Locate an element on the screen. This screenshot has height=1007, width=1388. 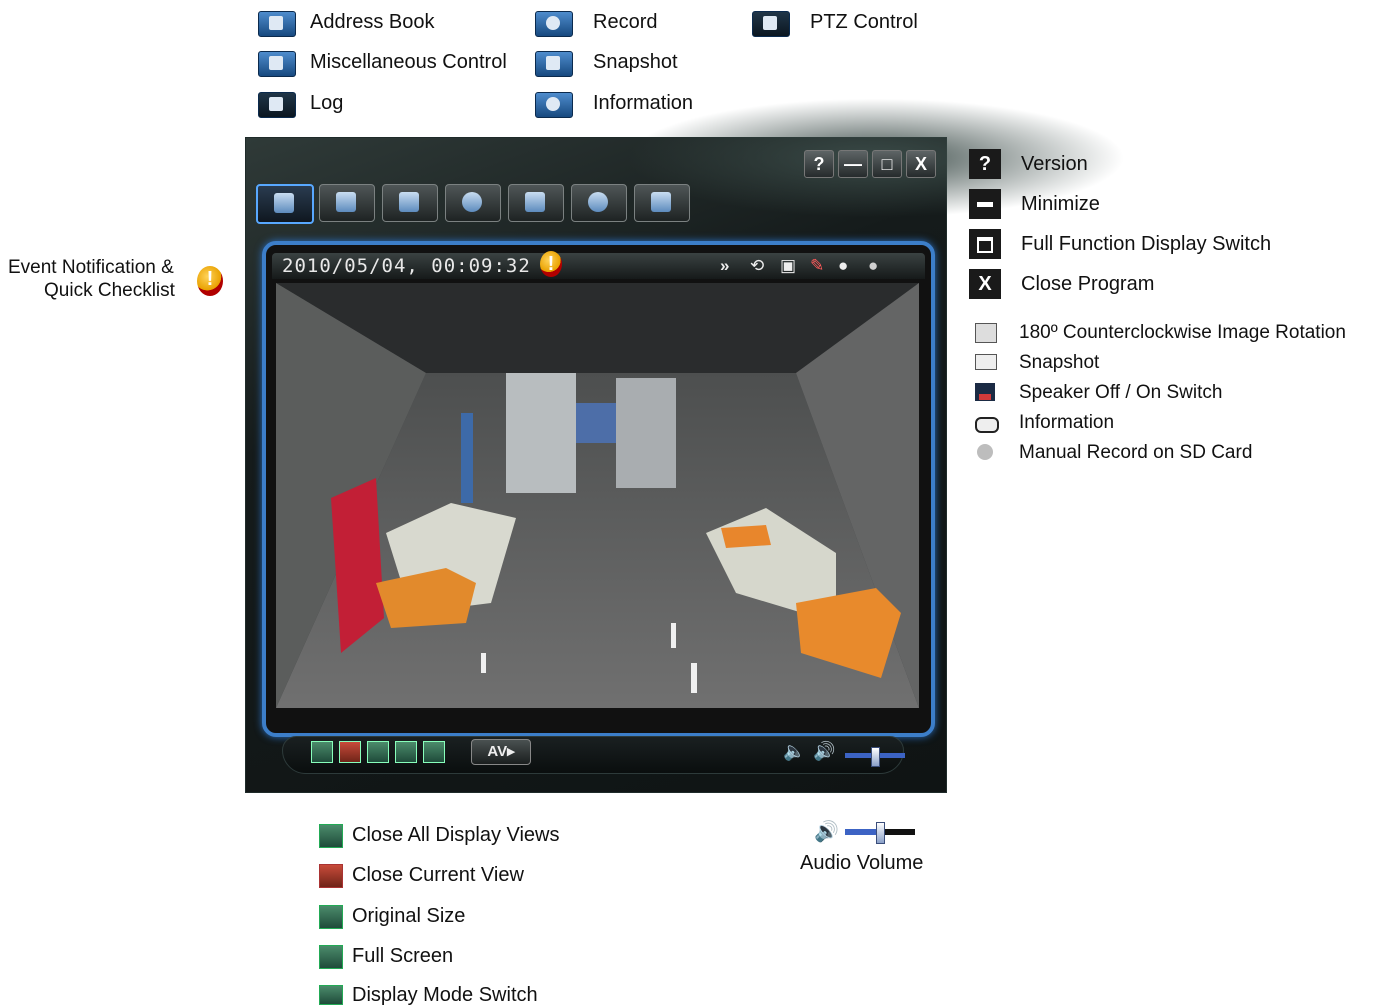
legend-rotation: 180º Counterclockwise Image Rotation is located at coordinates (1182, 332).